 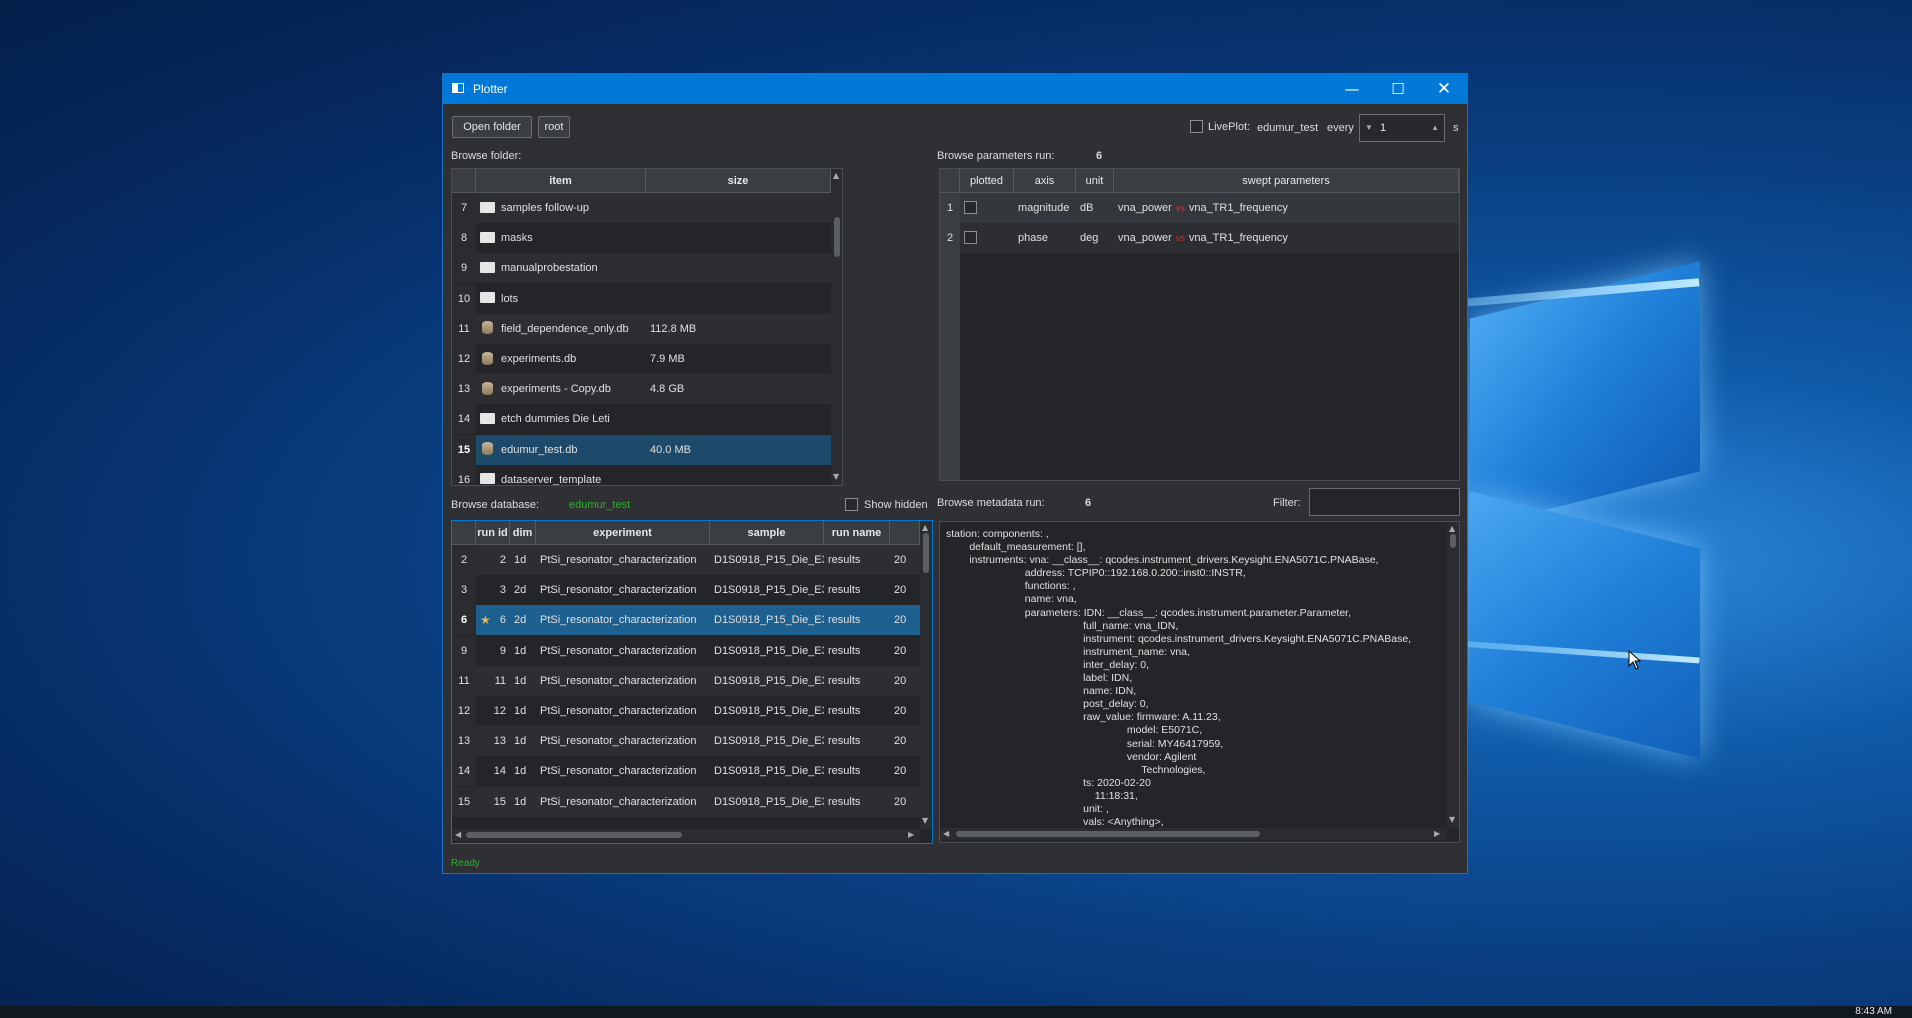 What do you see at coordinates (1039, 678) in the screenshot?
I see `metadata-line: label: IDN,` at bounding box center [1039, 678].